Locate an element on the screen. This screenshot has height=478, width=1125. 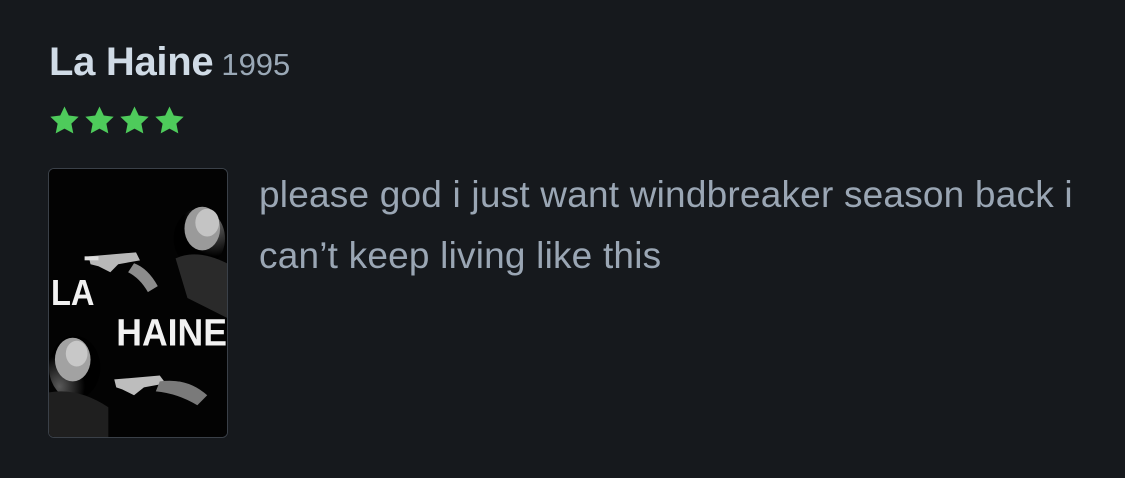
film-year: 1995 is located at coordinates (255, 65).